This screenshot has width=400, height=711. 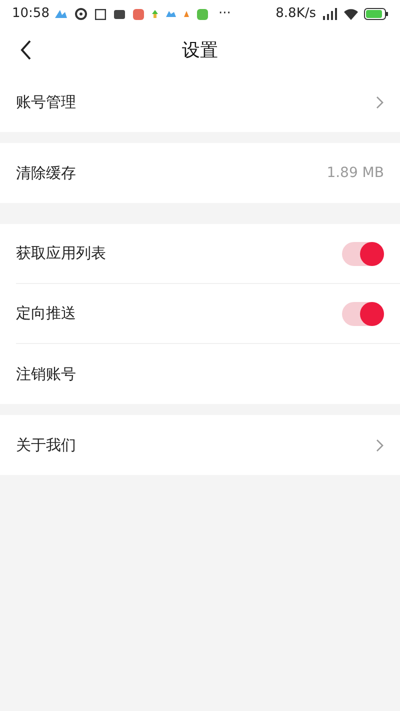 What do you see at coordinates (61, 253) in the screenshot?
I see `settings-item-label: 获取应用列表` at bounding box center [61, 253].